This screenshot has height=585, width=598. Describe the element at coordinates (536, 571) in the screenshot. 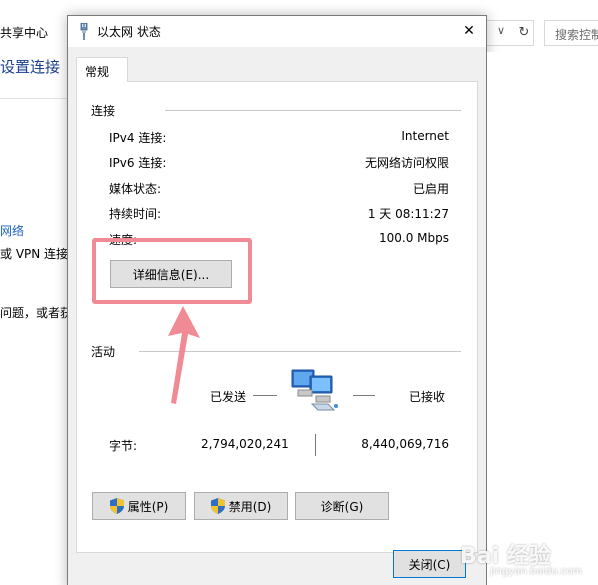

I see `watermark-url: jingyan.baidu.com` at that location.